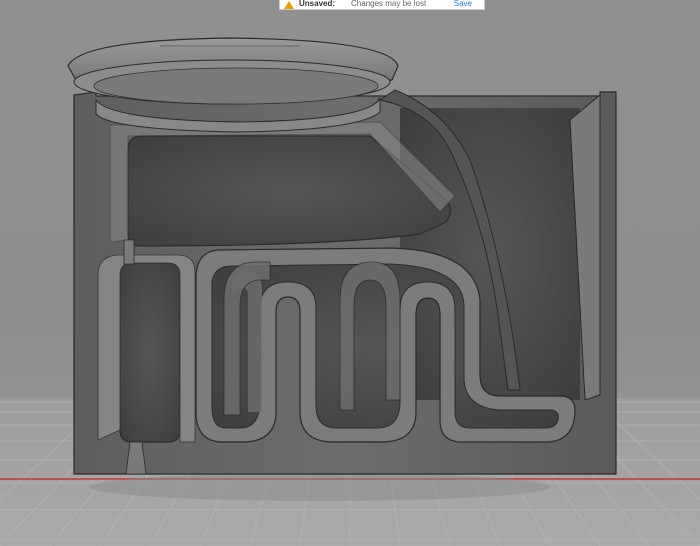 The width and height of the screenshot is (700, 546). I want to click on unsaved-notice: Unsaved: Changes may be lost Save, so click(382, 5).